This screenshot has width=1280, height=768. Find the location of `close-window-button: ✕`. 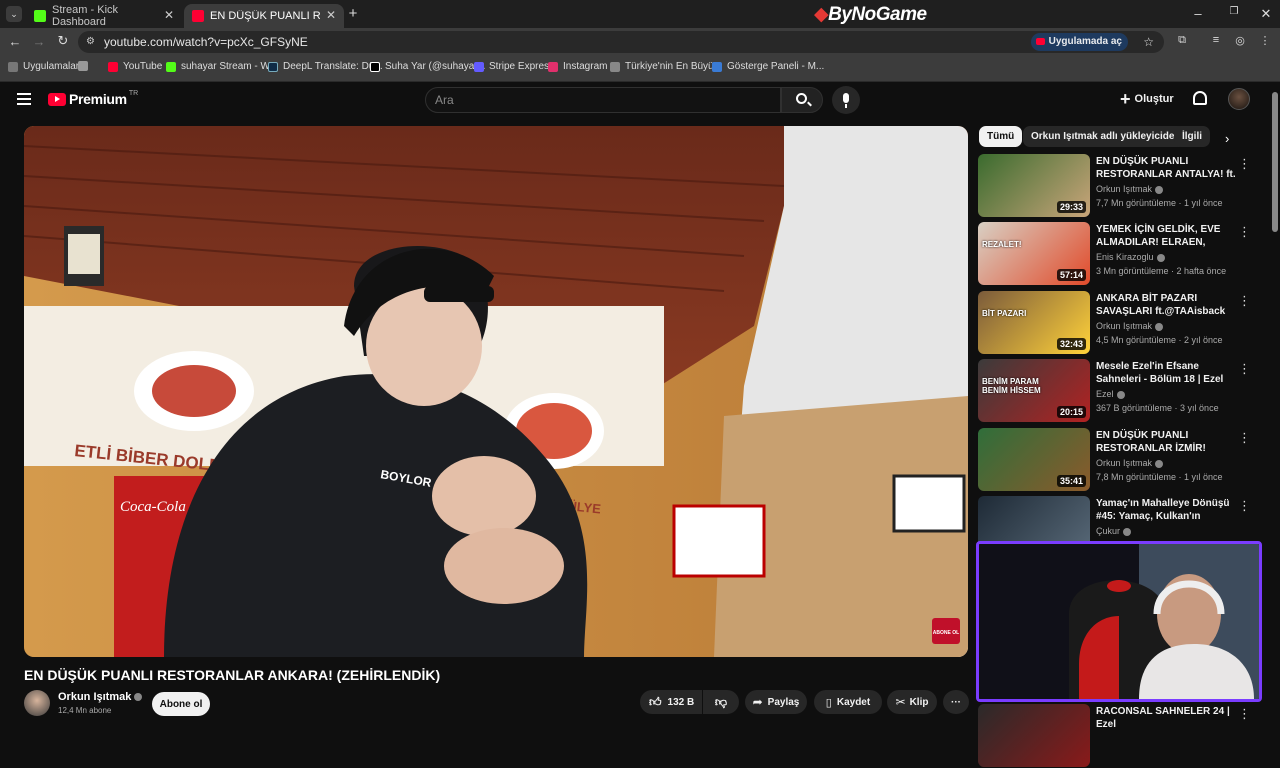

close-window-button: ✕ is located at coordinates (1266, 14).